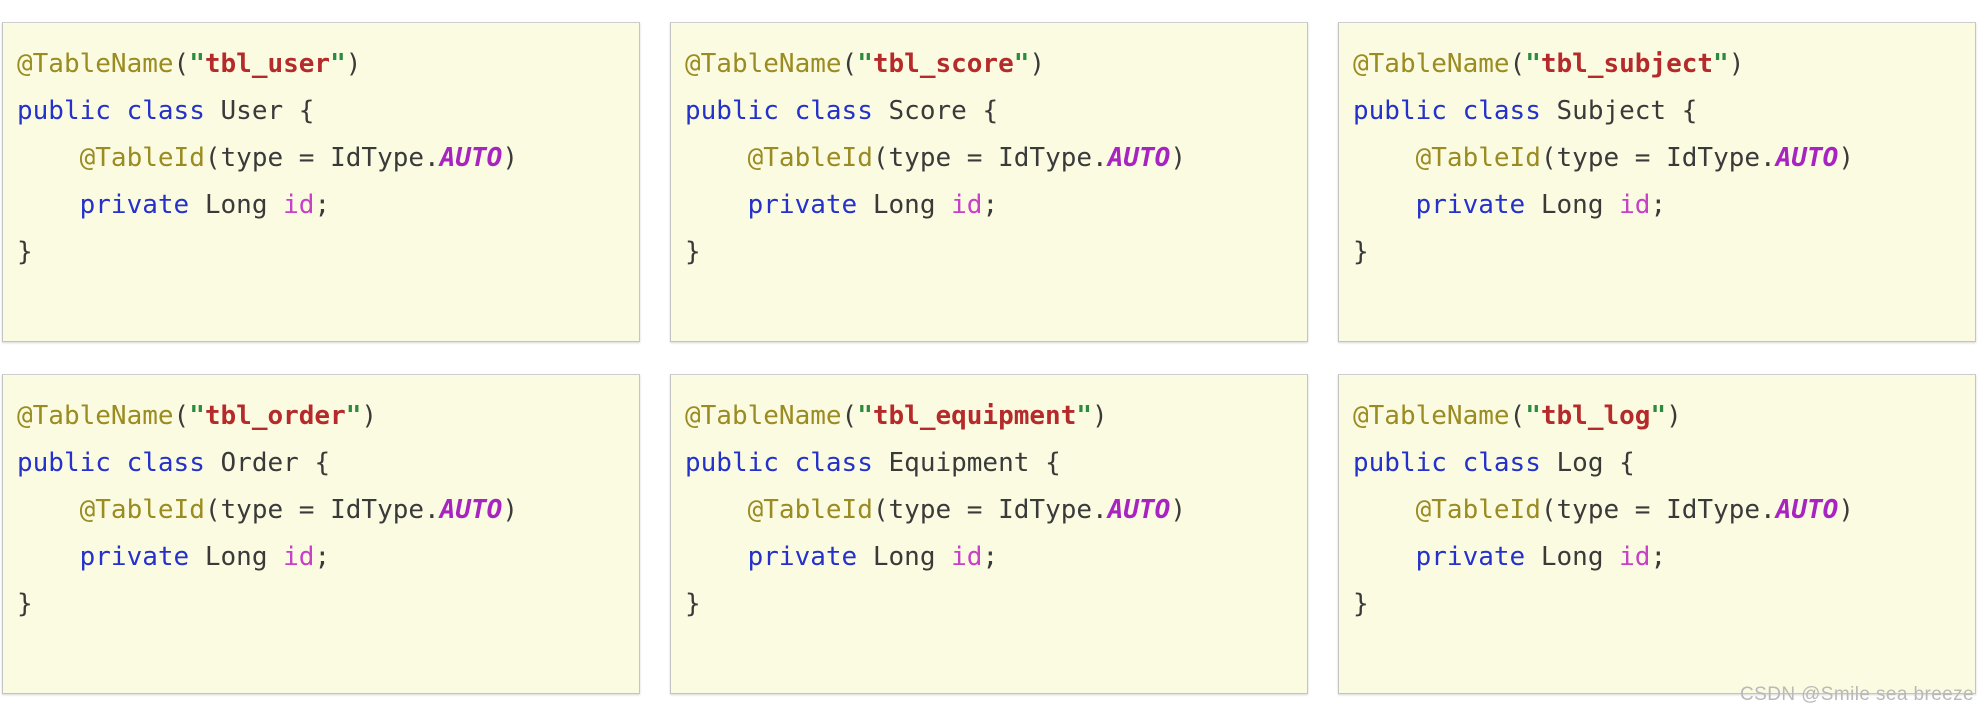  I want to click on code-line-table-name-annotation: @TableName("tbl_log"), so click(1657, 416).